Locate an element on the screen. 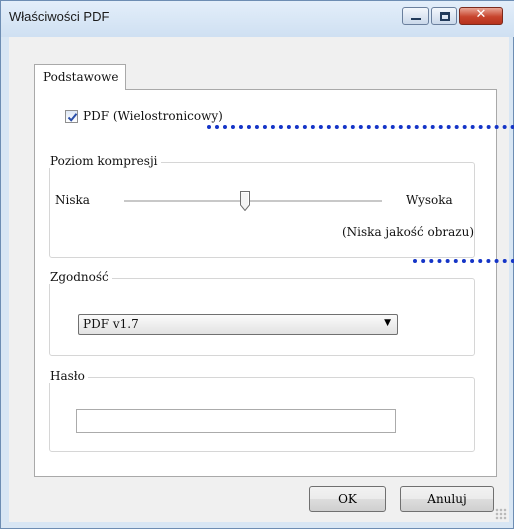 The height and width of the screenshot is (529, 514). resize-grip is located at coordinates (501, 514).